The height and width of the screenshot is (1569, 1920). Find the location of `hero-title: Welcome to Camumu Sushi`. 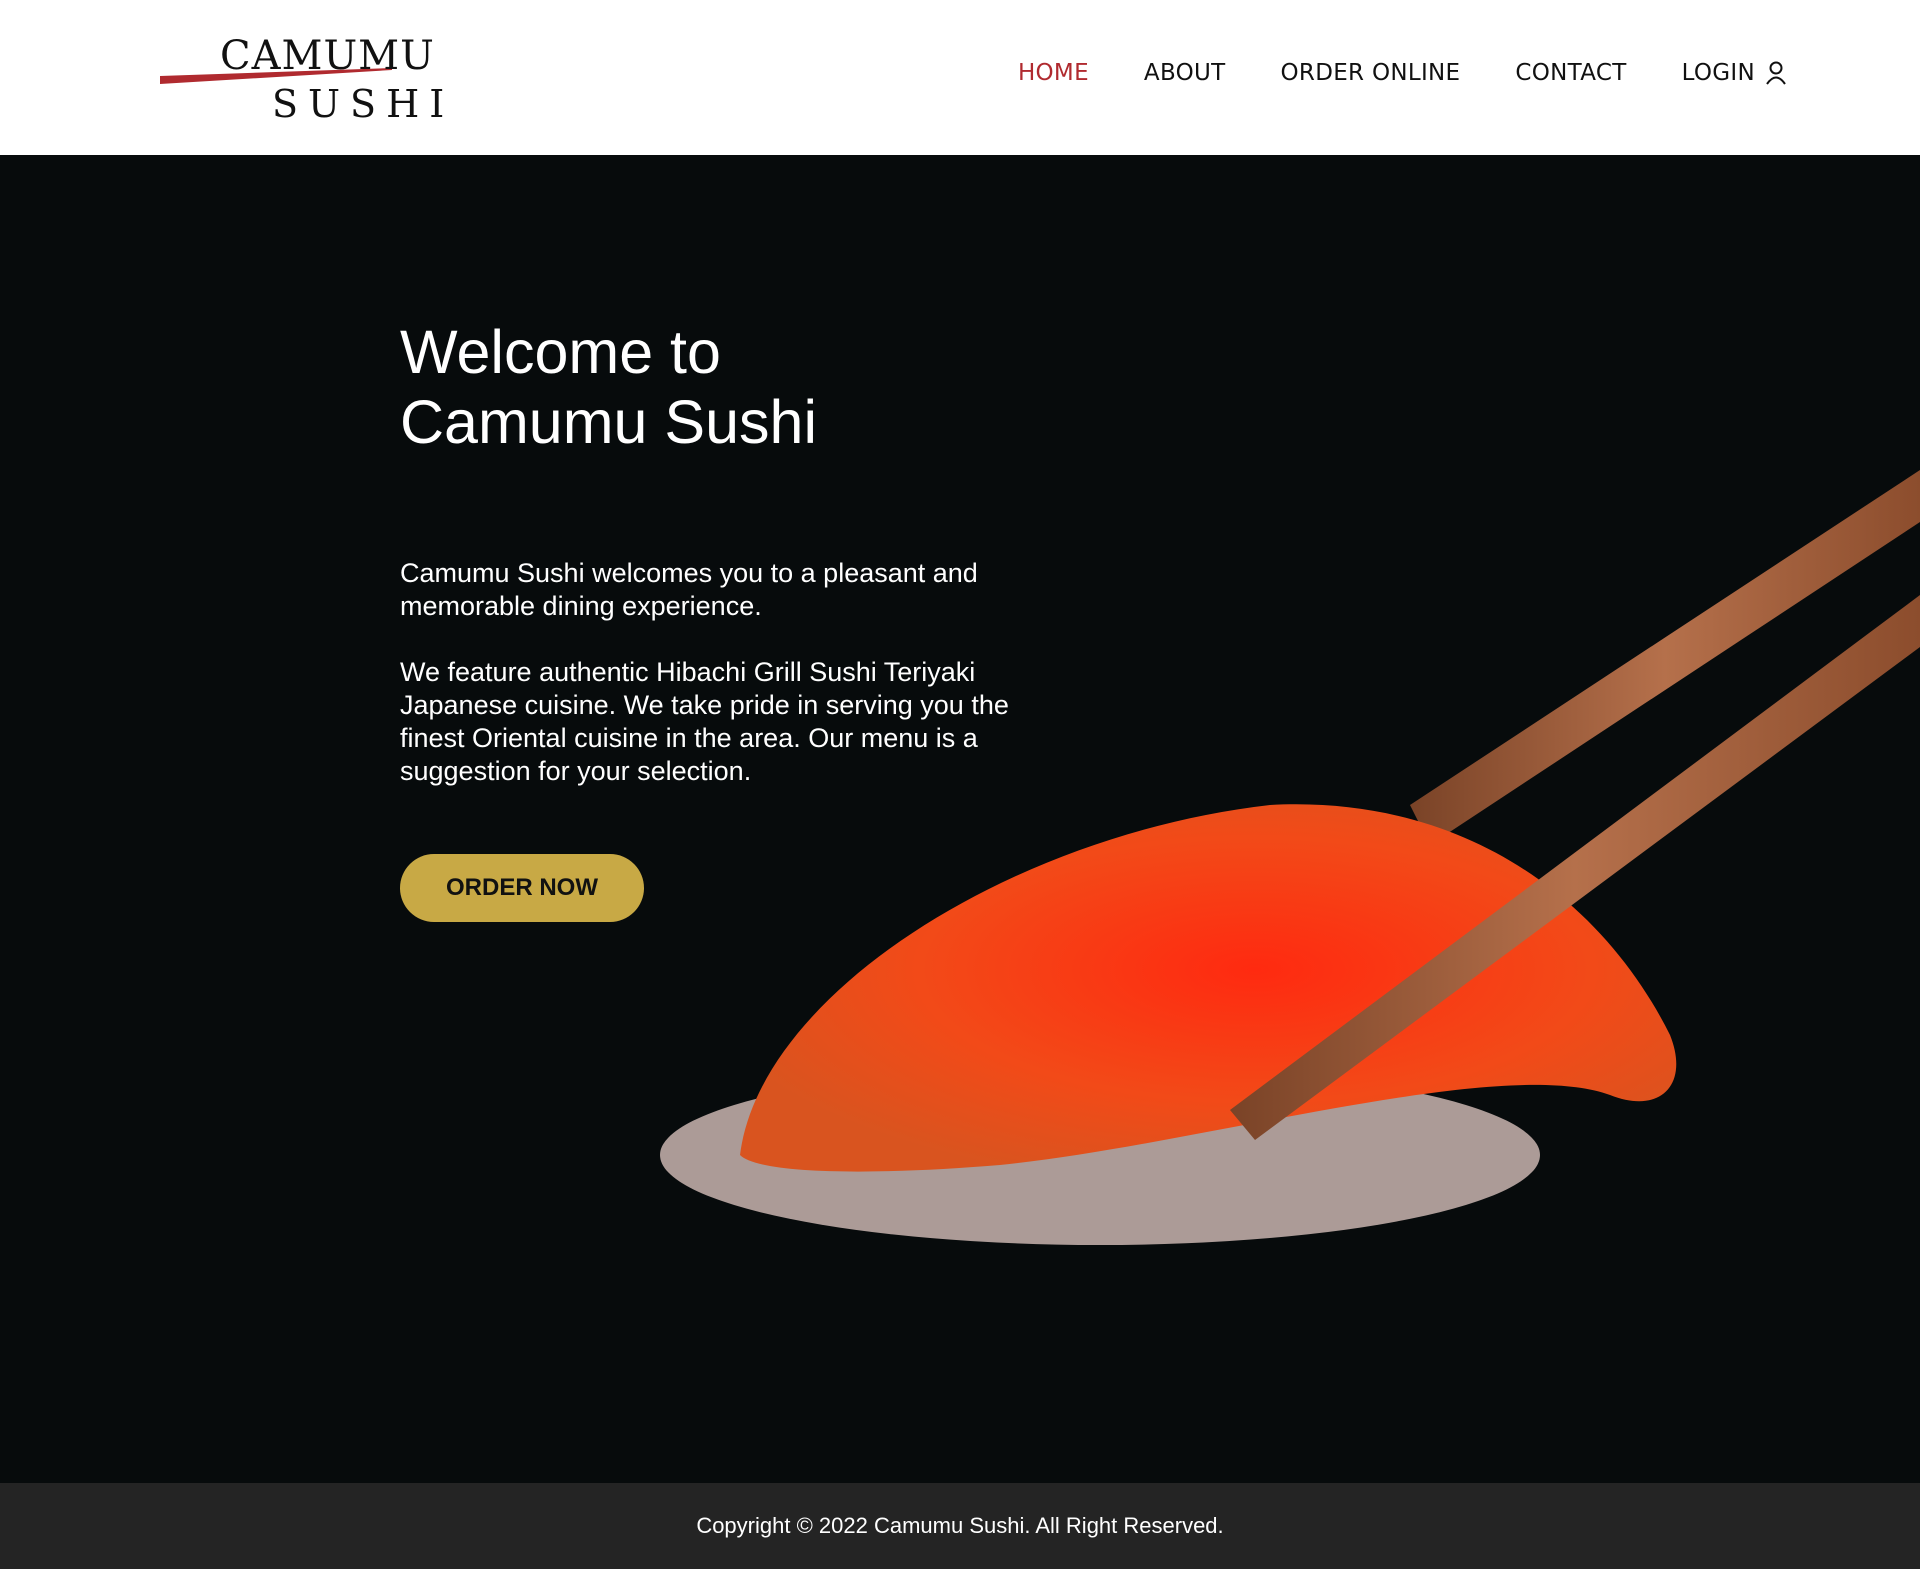

hero-title: Welcome to Camumu Sushi is located at coordinates (740, 387).